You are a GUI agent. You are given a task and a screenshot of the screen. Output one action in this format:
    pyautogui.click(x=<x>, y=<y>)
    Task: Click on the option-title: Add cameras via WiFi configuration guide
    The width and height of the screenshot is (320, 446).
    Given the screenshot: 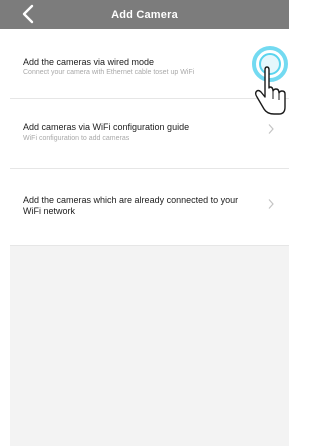 What is the action you would take?
    pyautogui.click(x=106, y=127)
    